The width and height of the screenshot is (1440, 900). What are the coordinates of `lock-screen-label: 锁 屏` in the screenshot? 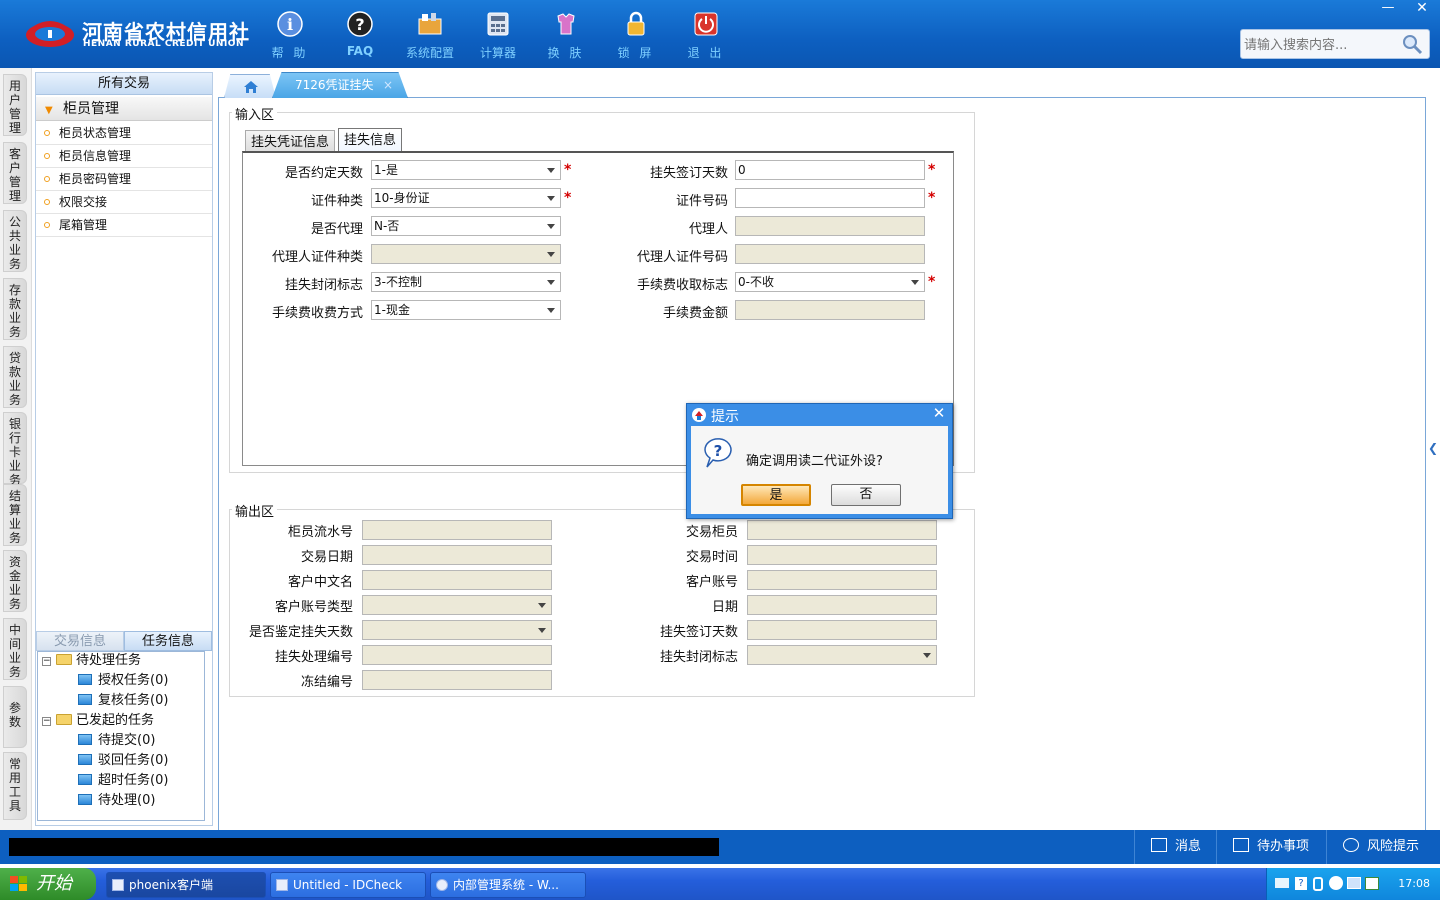 It's located at (636, 53).